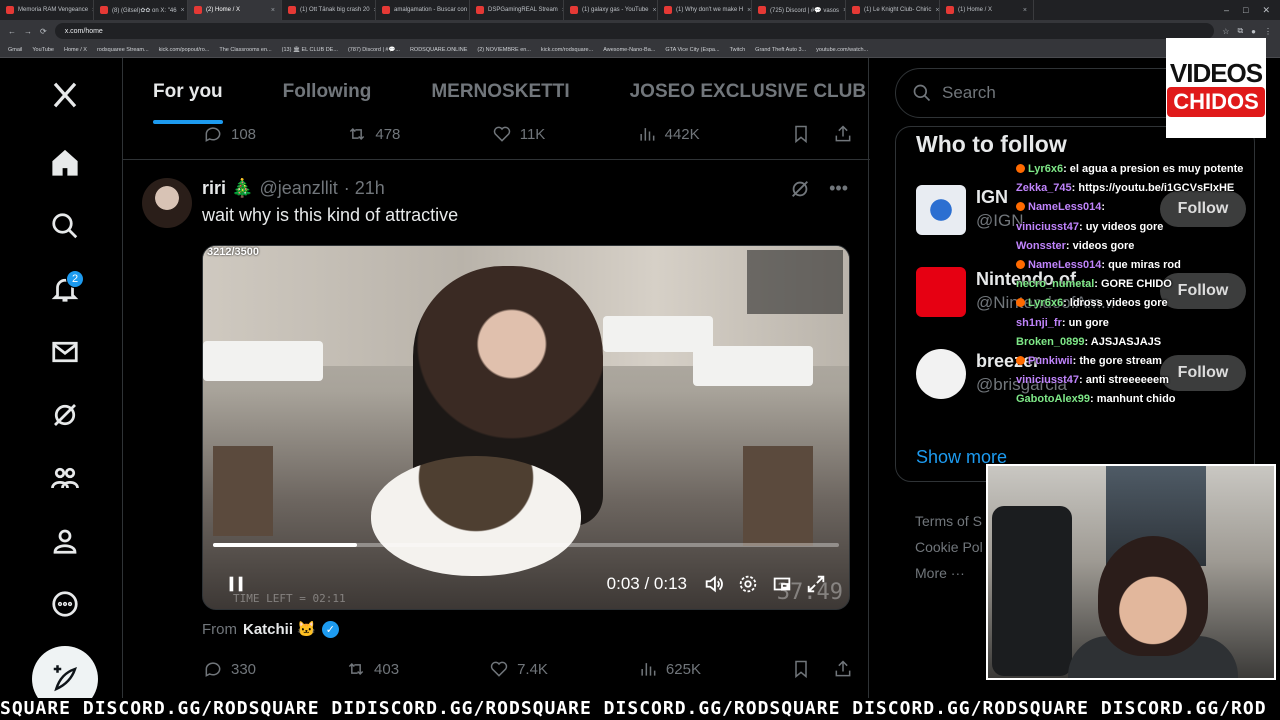  I want to click on profile-icon: ●, so click(1253, 31).